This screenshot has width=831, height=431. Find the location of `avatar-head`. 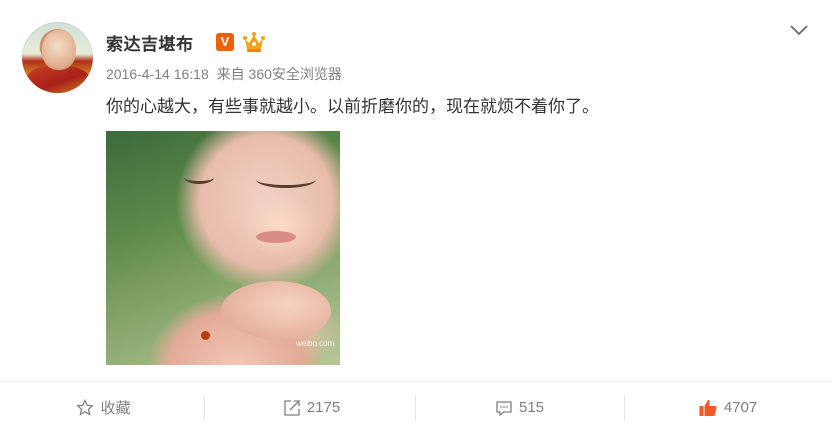

avatar-head is located at coordinates (59, 50).